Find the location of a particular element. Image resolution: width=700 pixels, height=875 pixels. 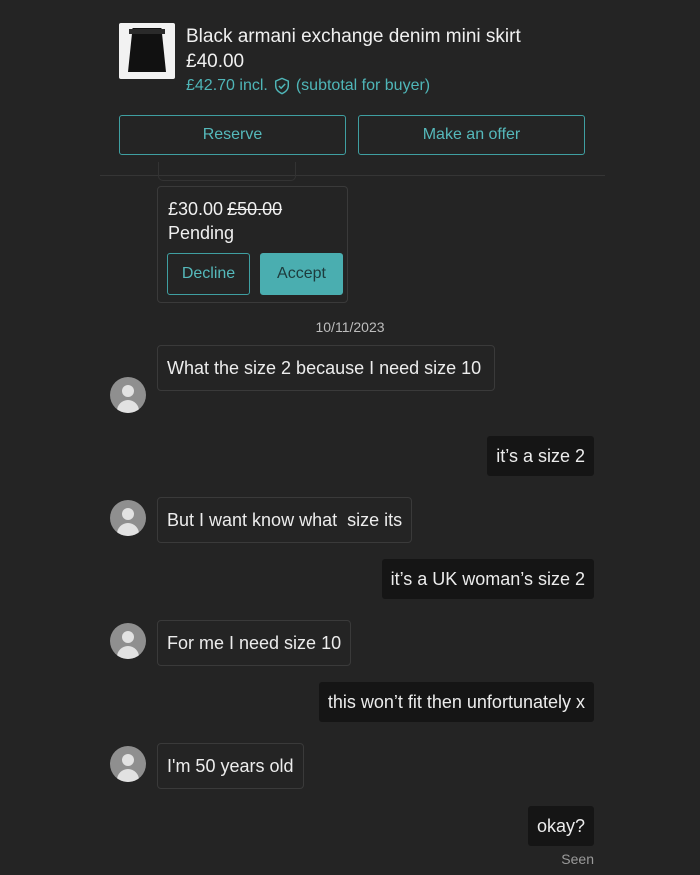

offered-price: £30.00 is located at coordinates (196, 209).